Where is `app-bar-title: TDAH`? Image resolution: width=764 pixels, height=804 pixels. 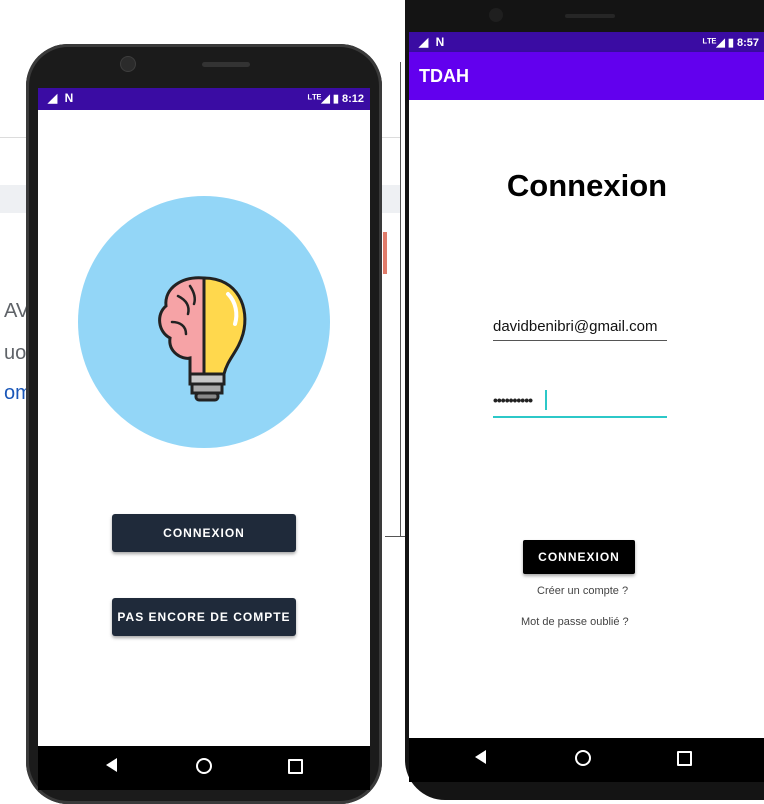
app-bar-title: TDAH is located at coordinates (444, 76).